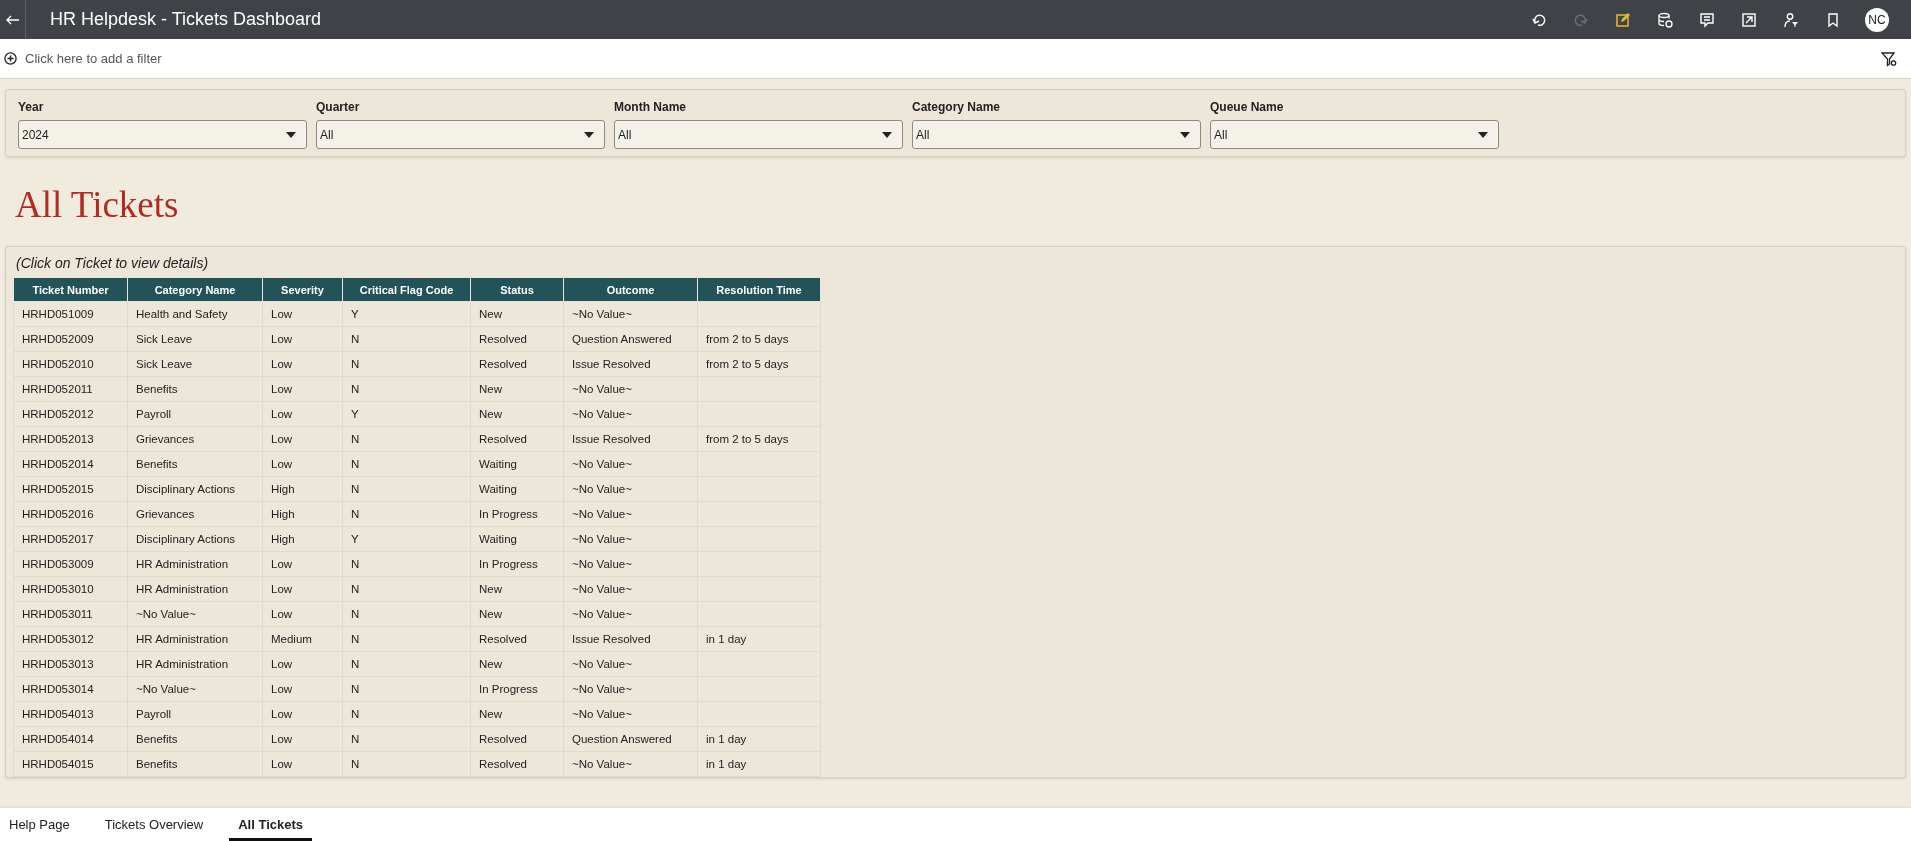 The height and width of the screenshot is (841, 1911). What do you see at coordinates (70, 639) in the screenshot?
I see `table-cell: HRHD053012` at bounding box center [70, 639].